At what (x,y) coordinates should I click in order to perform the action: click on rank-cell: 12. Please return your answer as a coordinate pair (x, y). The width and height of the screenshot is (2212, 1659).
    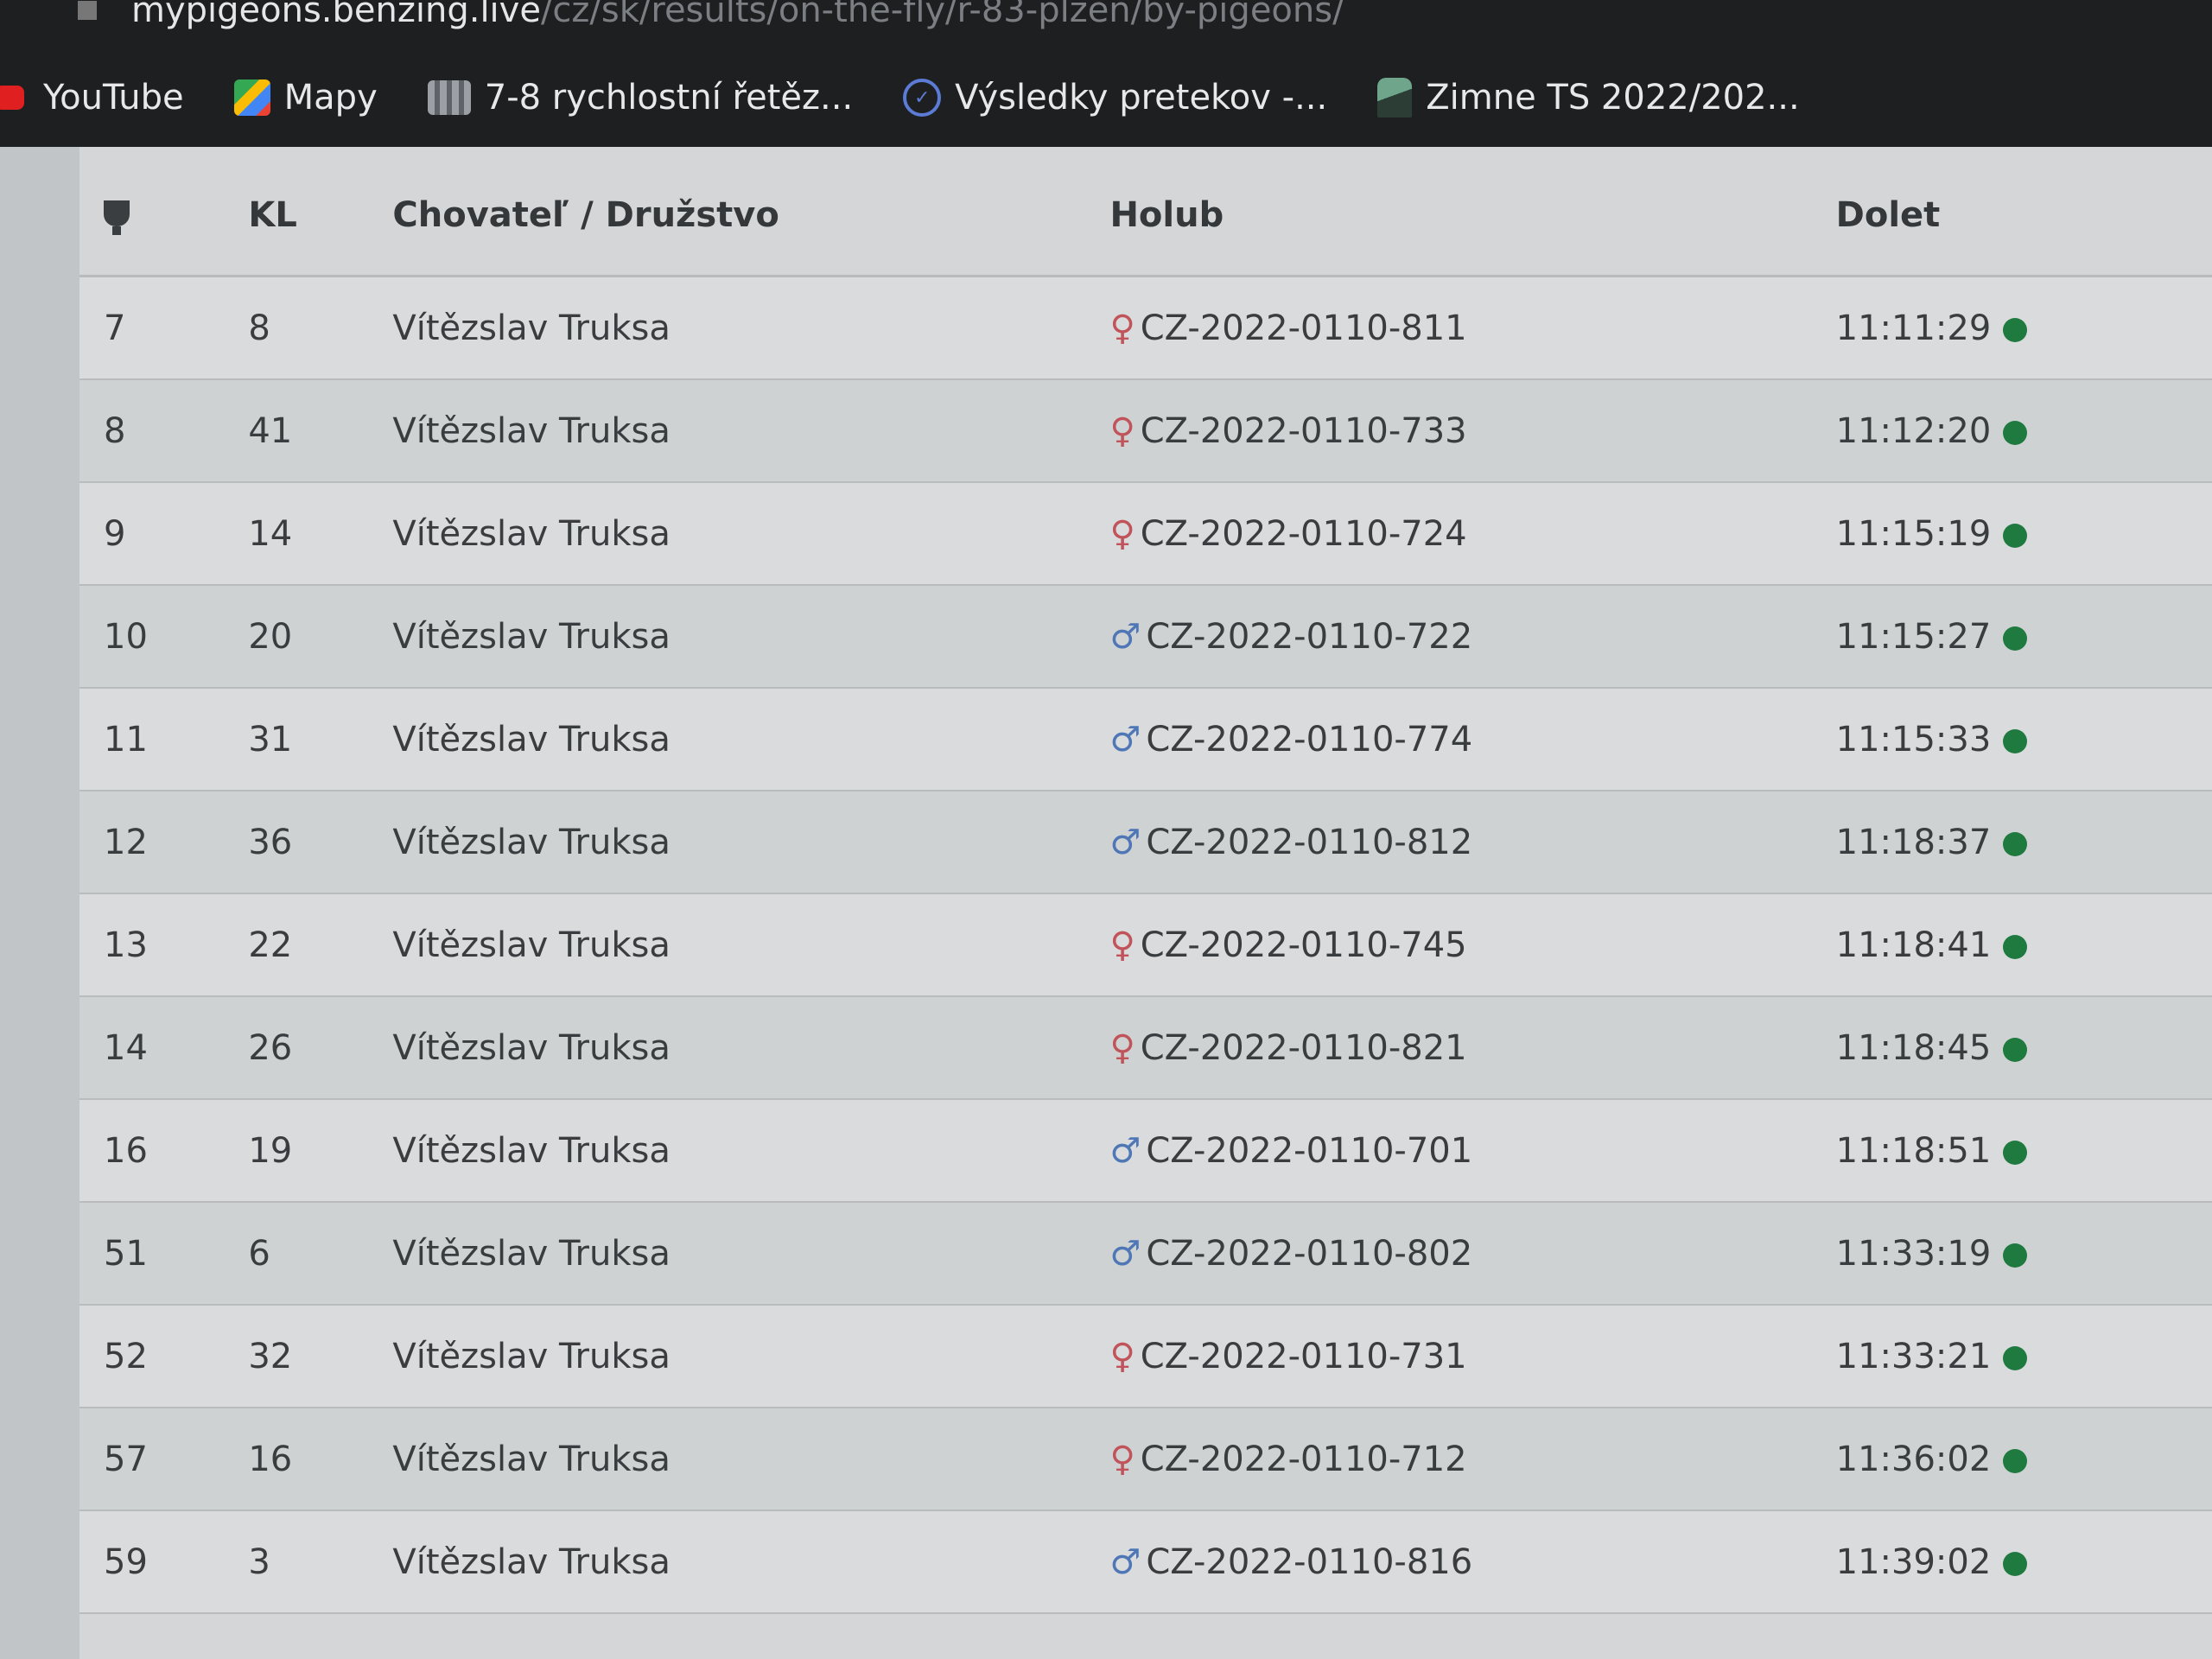
    Looking at the image, I should click on (164, 842).